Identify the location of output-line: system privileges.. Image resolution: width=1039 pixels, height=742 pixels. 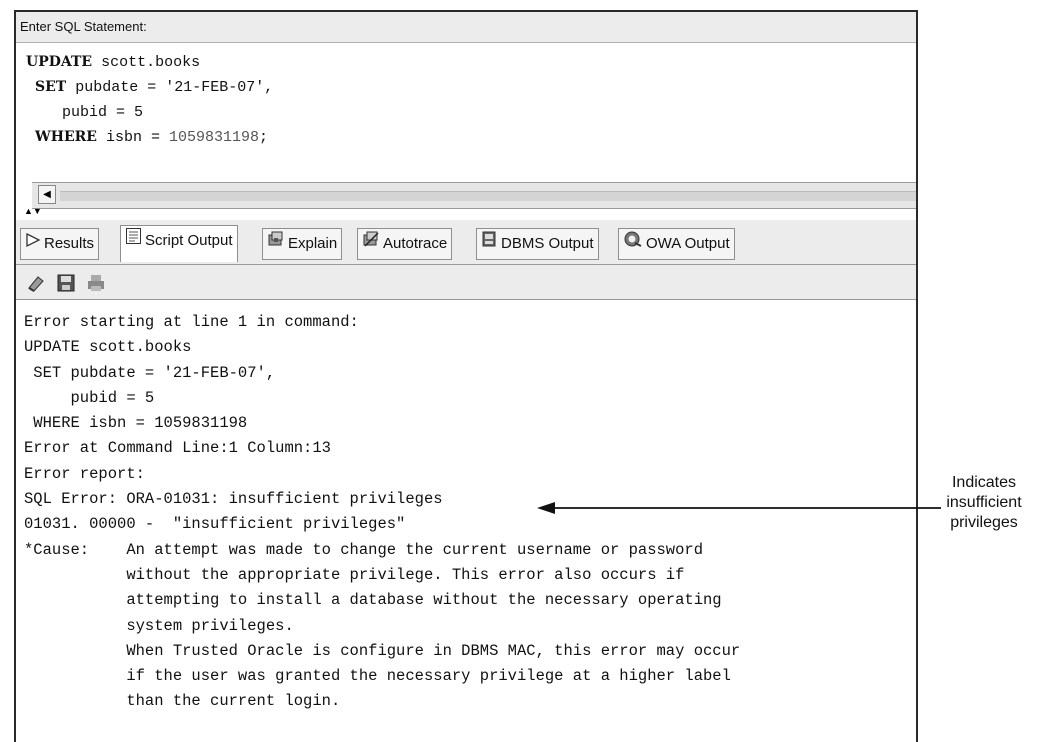
(159, 625).